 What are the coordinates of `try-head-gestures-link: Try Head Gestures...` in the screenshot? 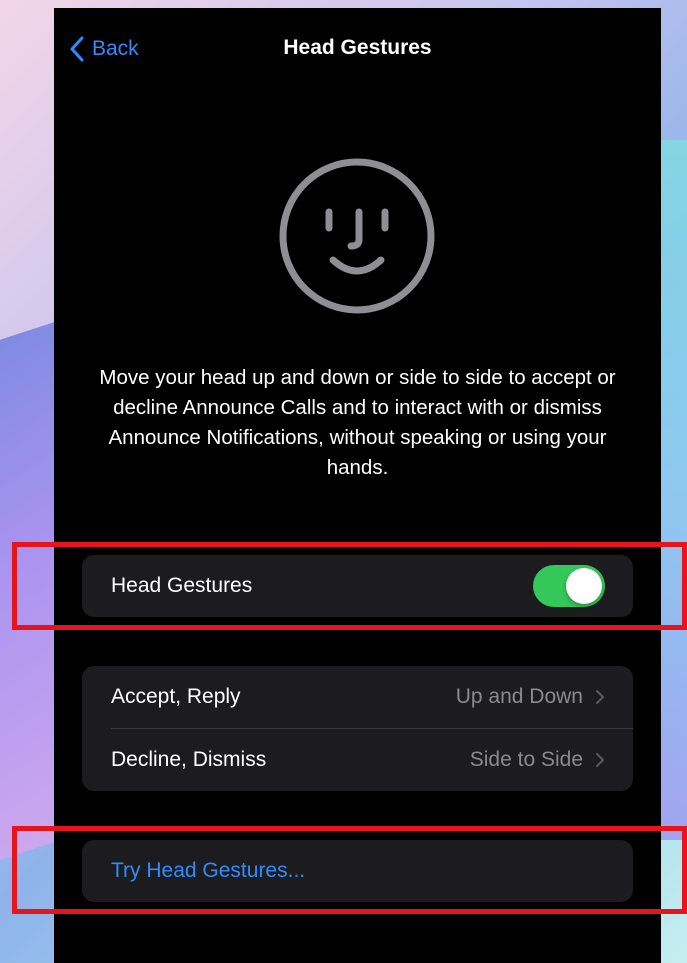 It's located at (358, 871).